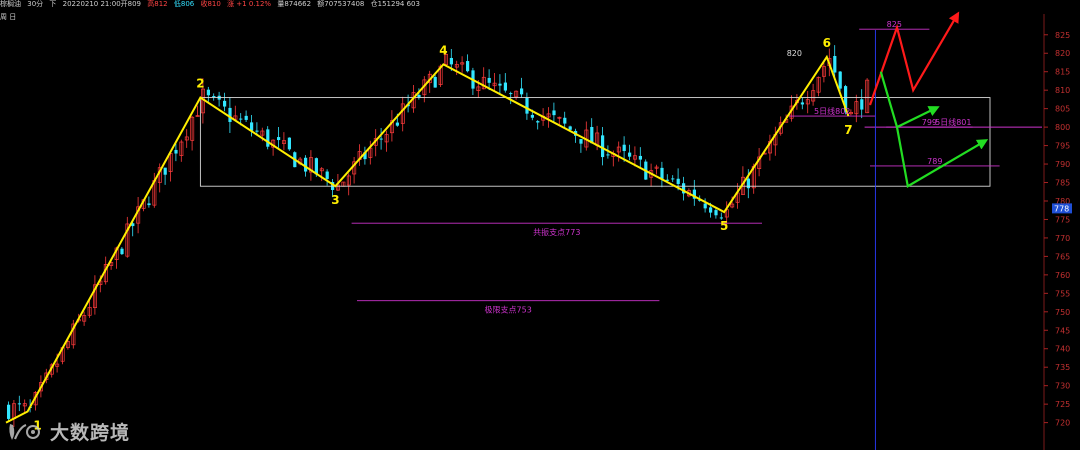 The image size is (1080, 450). What do you see at coordinates (1062, 256) in the screenshot?
I see `y-tick-label: 765` at bounding box center [1062, 256].